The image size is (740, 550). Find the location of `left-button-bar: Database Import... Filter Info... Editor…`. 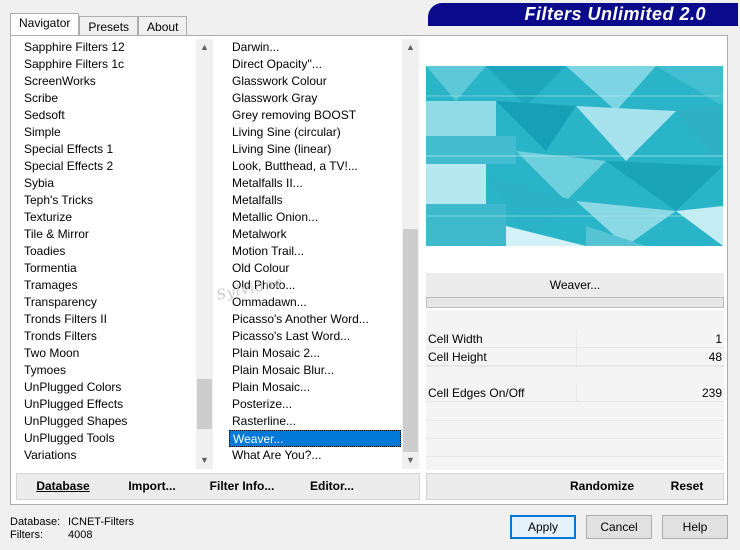

left-button-bar: Database Import... Filter Info... Editor… is located at coordinates (218, 486).